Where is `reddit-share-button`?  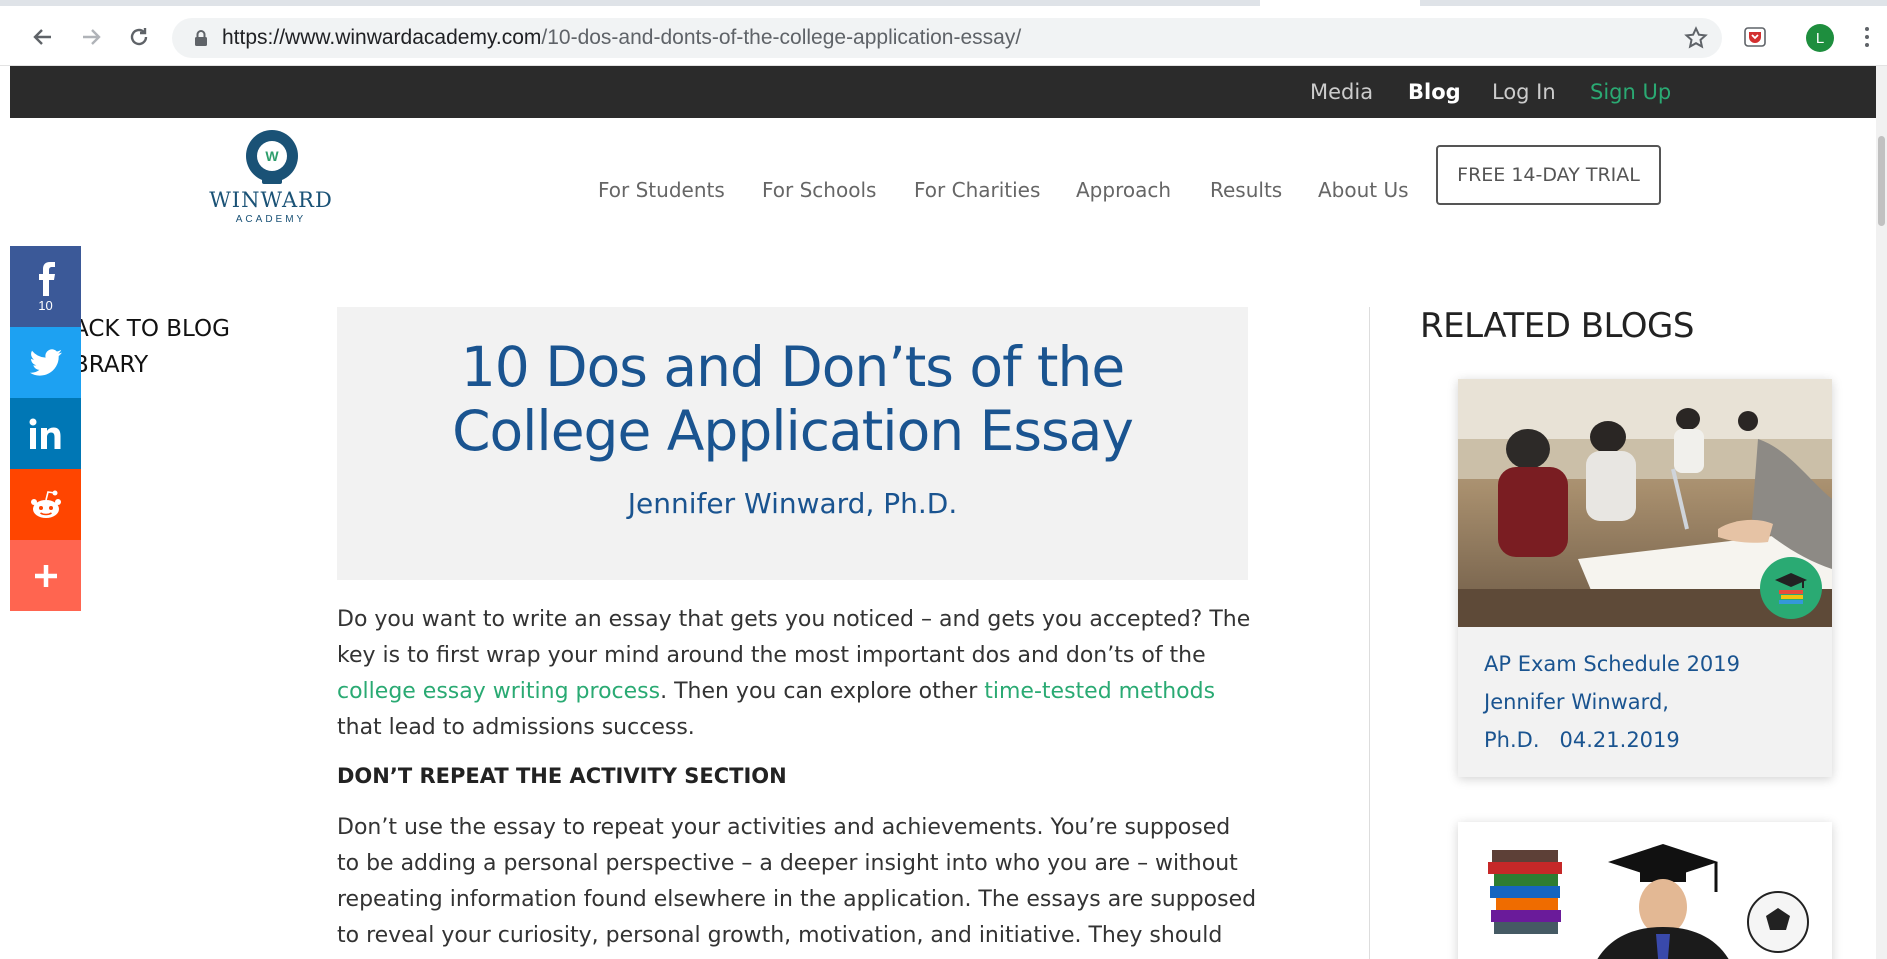 reddit-share-button is located at coordinates (45, 504).